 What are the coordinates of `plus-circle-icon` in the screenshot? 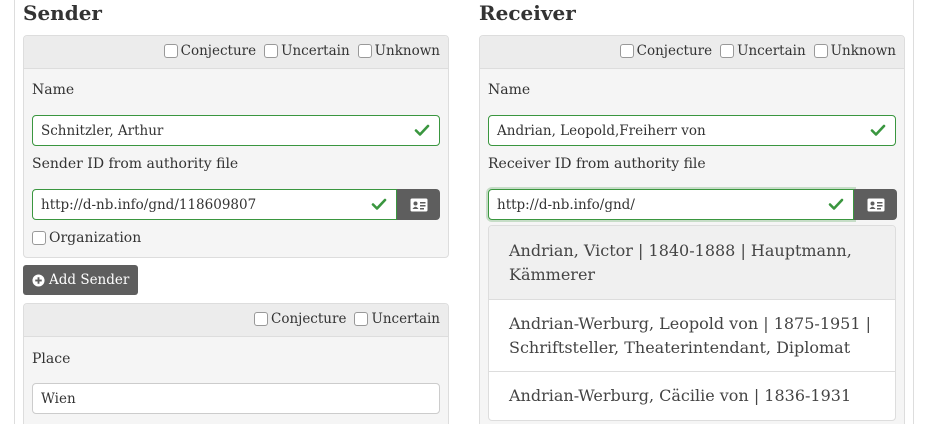 It's located at (38, 280).